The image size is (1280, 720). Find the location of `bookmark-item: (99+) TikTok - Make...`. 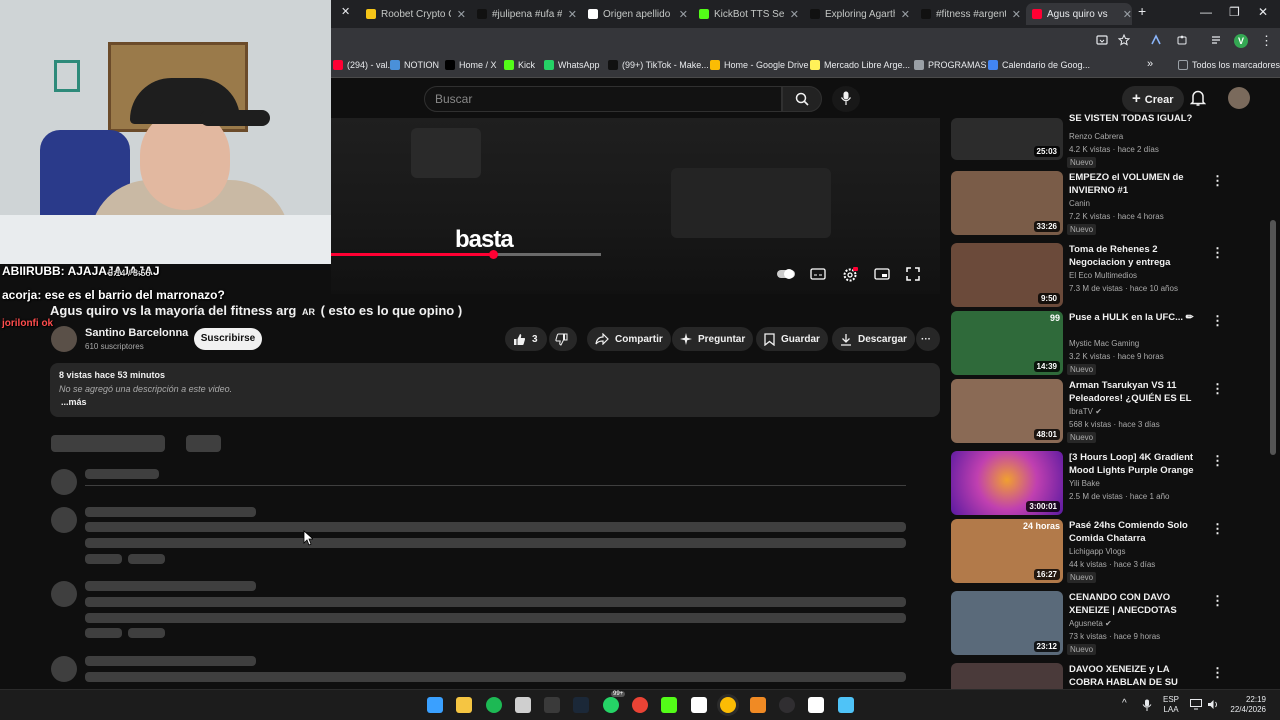

bookmark-item: (99+) TikTok - Make... is located at coordinates (658, 65).